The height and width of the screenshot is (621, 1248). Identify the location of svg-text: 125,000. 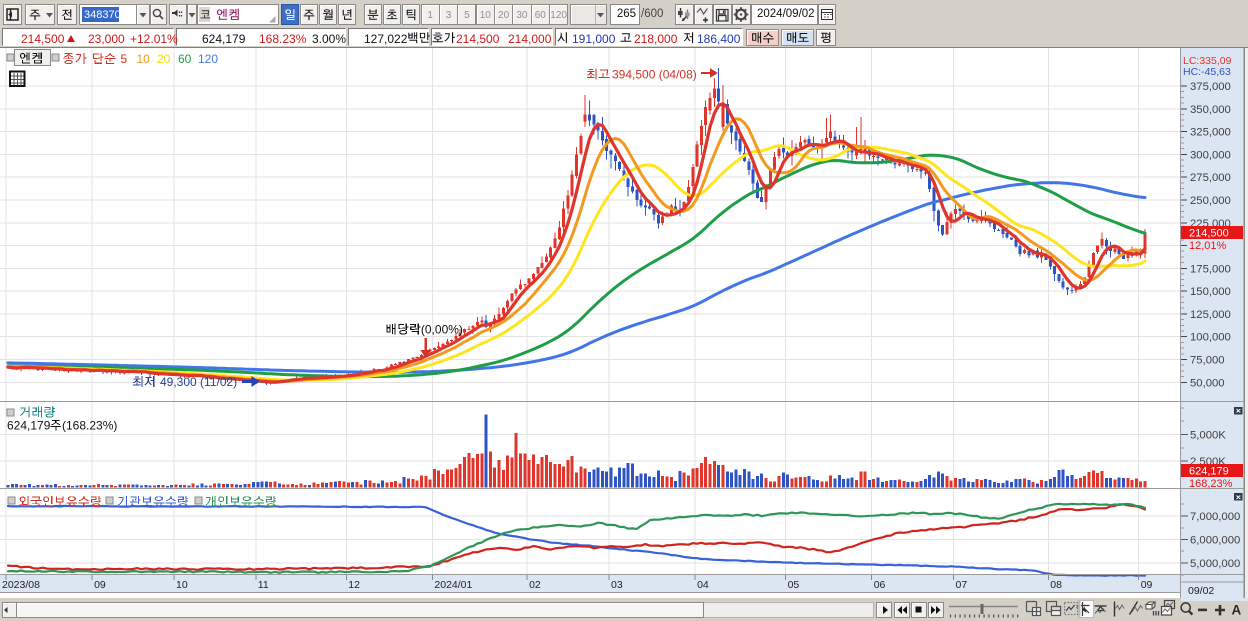
(1210, 315).